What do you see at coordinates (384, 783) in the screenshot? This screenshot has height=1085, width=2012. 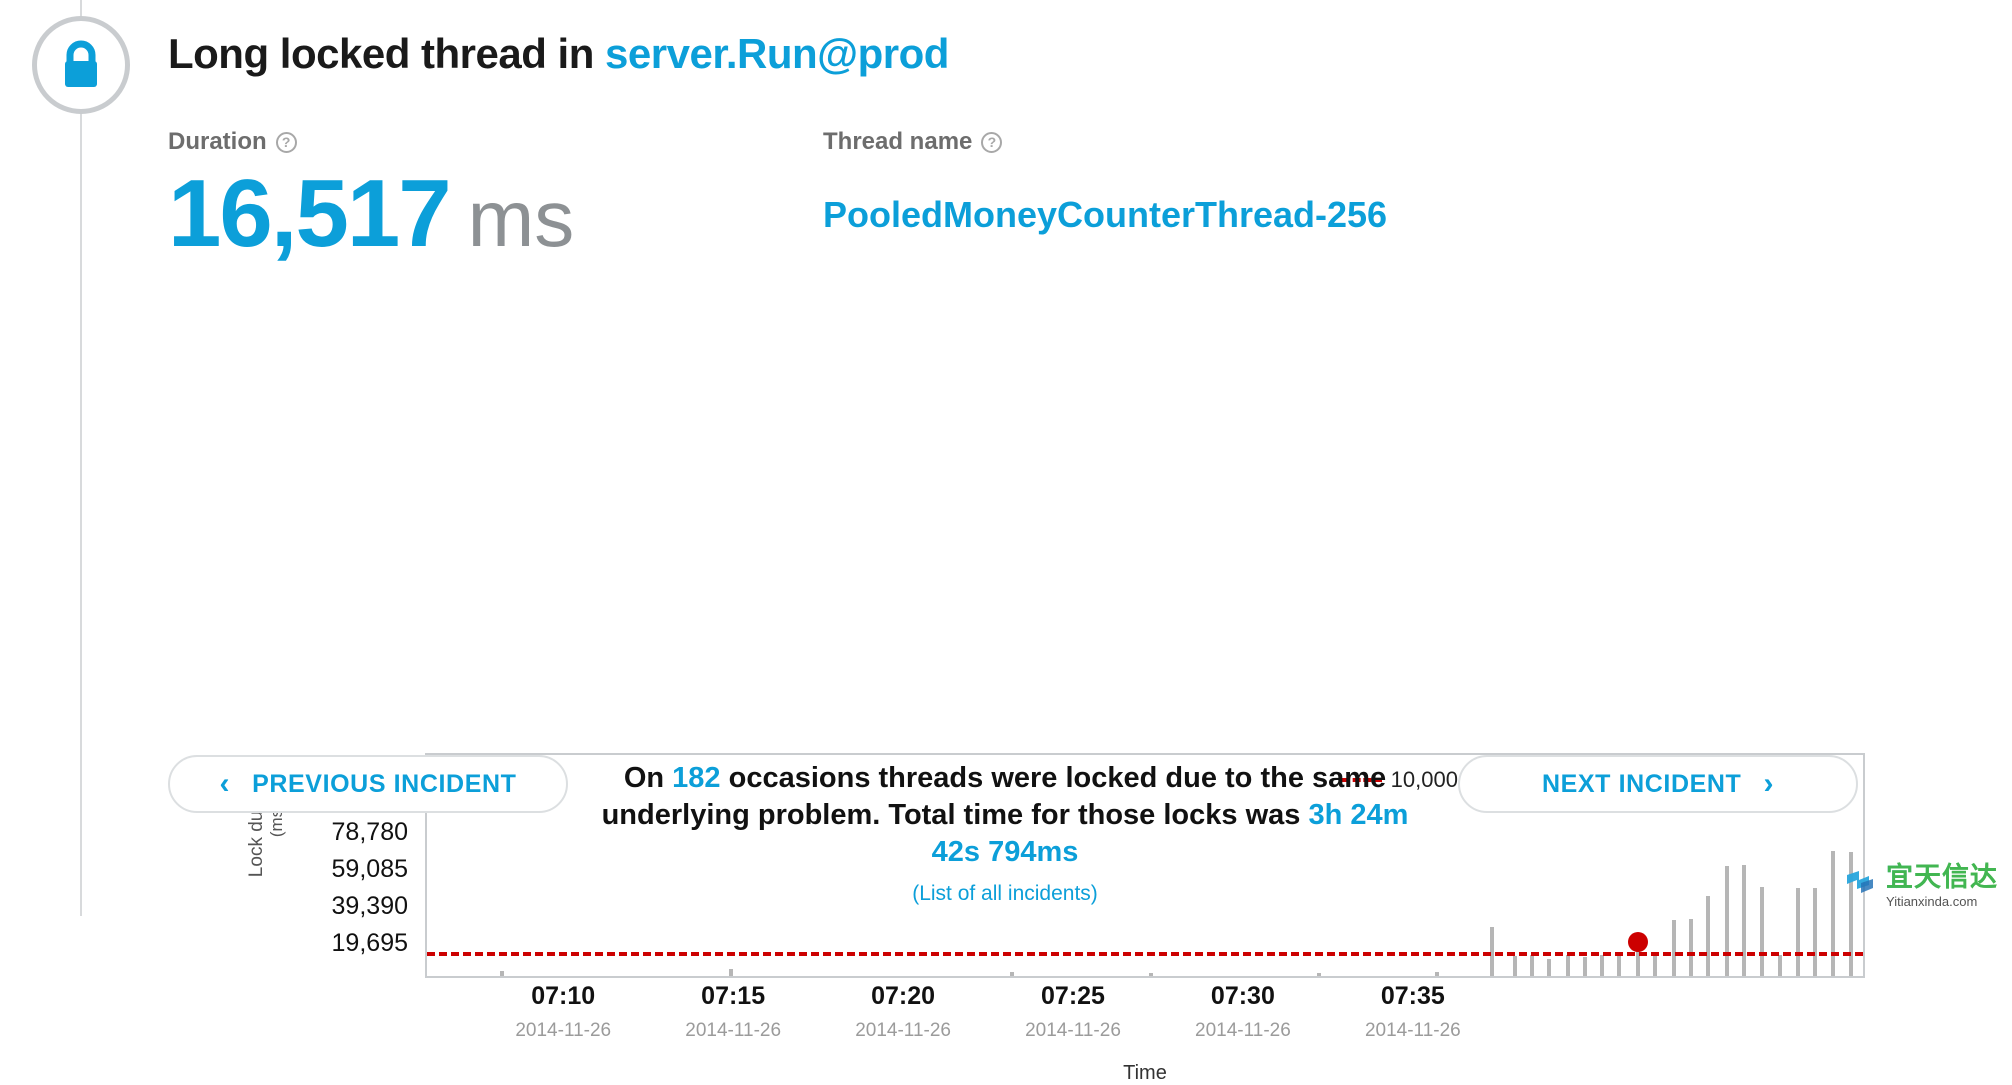 I see `previous-incident-label: PREVIOUS INCIDENT` at bounding box center [384, 783].